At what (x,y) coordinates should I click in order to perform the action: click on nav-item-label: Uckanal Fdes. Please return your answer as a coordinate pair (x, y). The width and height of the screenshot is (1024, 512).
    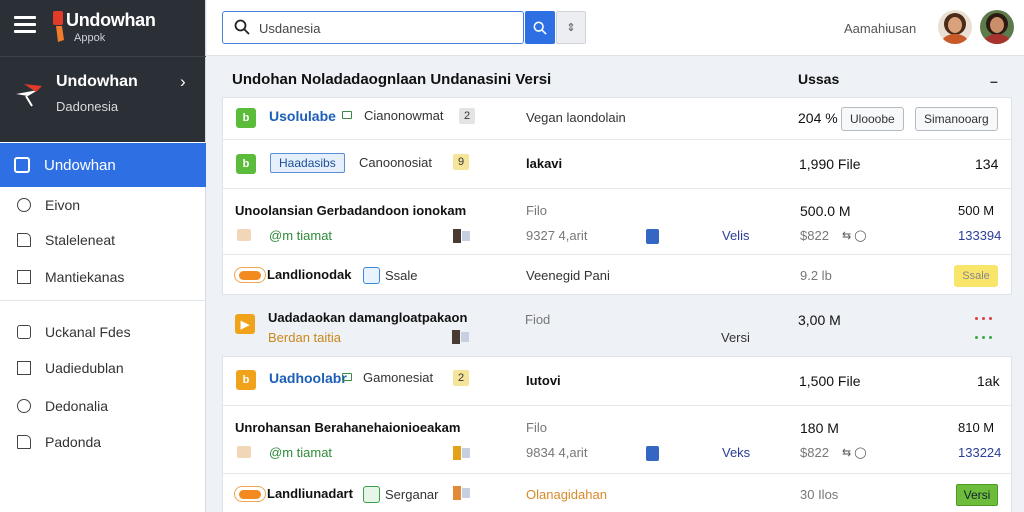
    Looking at the image, I should click on (88, 332).